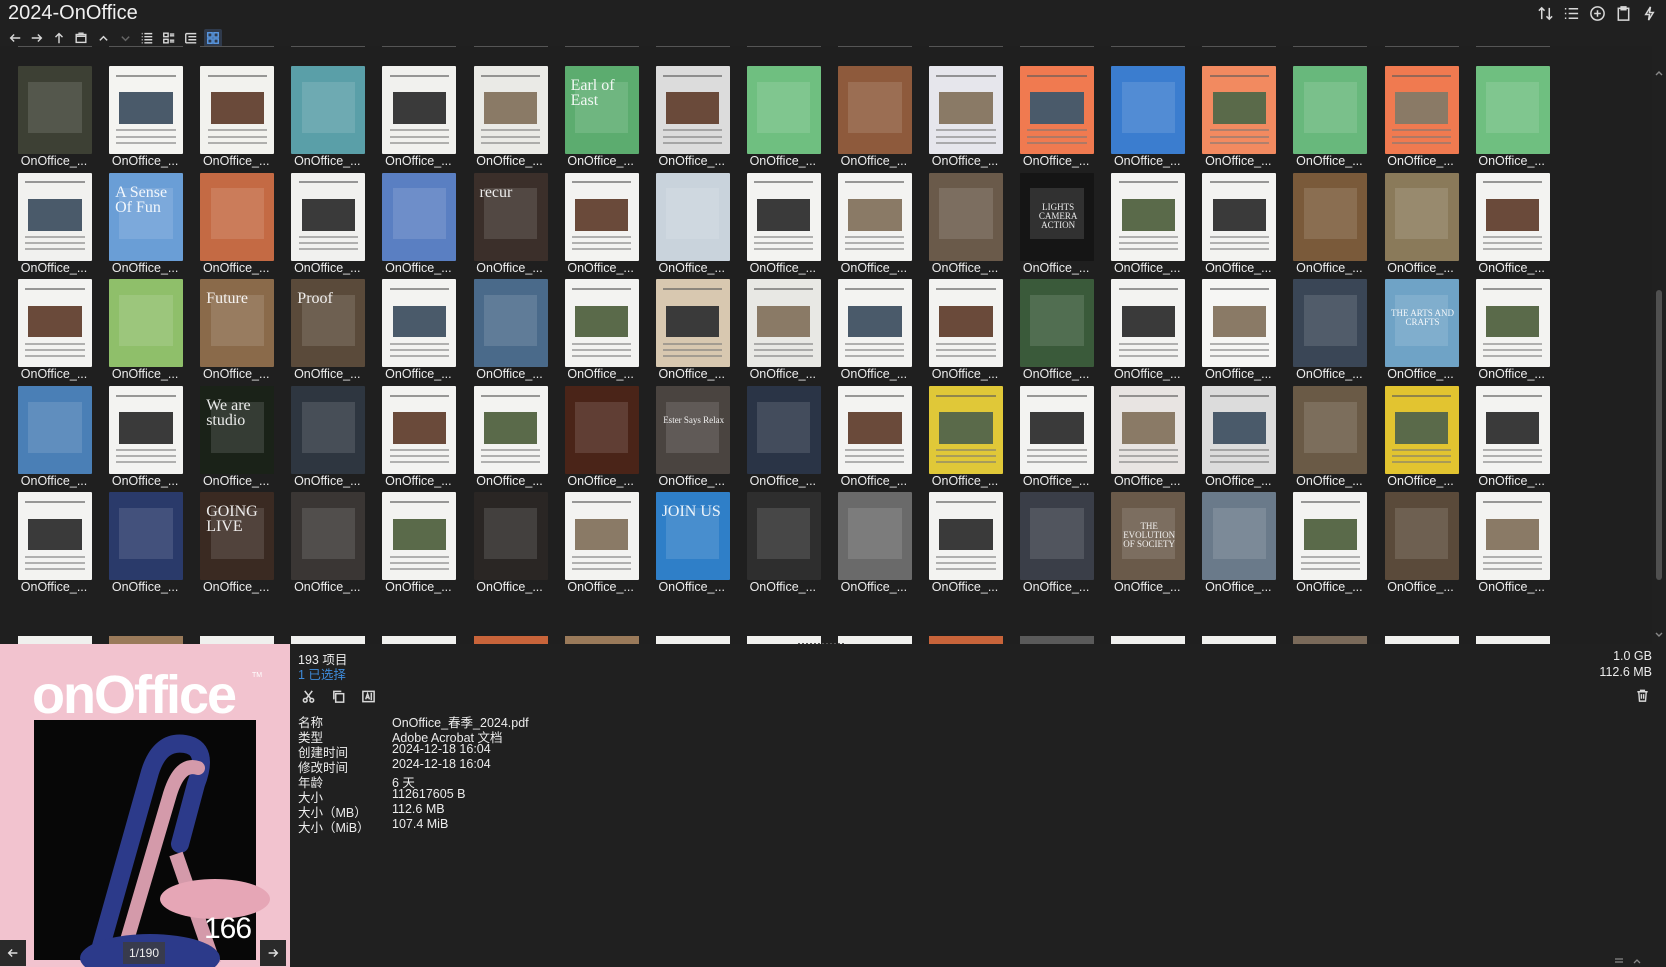  I want to click on up-icon, so click(59, 38).